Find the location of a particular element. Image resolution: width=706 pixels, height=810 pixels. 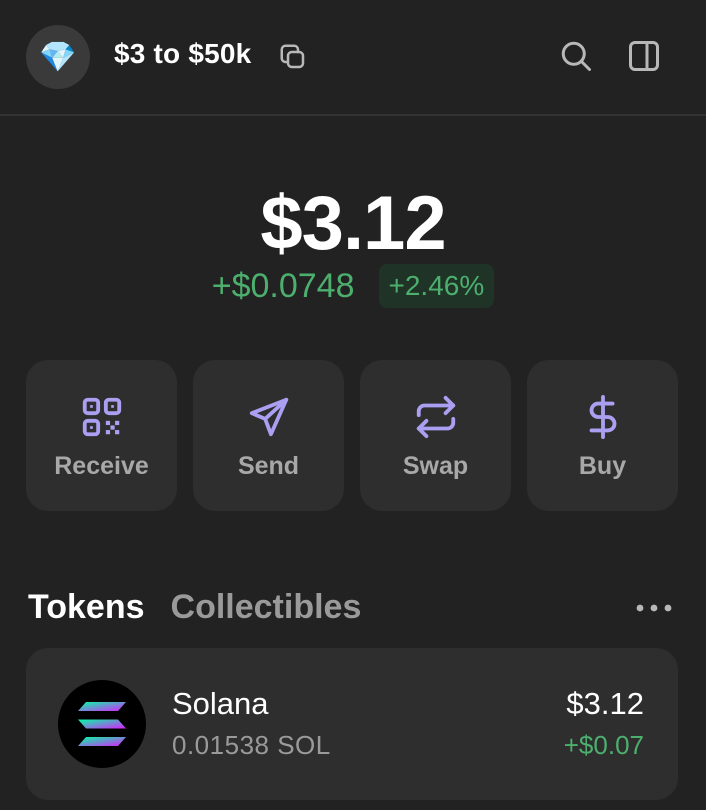

swap-button: Swap is located at coordinates (435, 435).